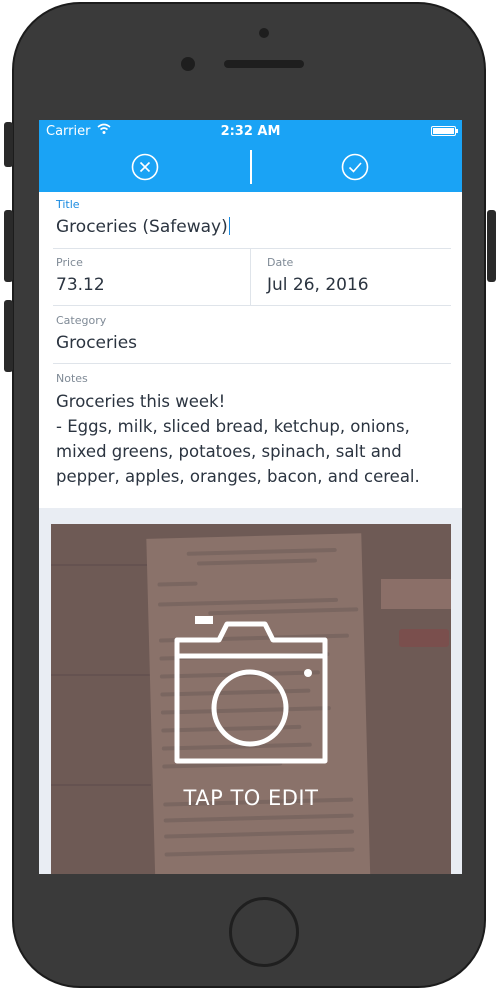 This screenshot has width=500, height=993. I want to click on text-cursor, so click(229, 226).